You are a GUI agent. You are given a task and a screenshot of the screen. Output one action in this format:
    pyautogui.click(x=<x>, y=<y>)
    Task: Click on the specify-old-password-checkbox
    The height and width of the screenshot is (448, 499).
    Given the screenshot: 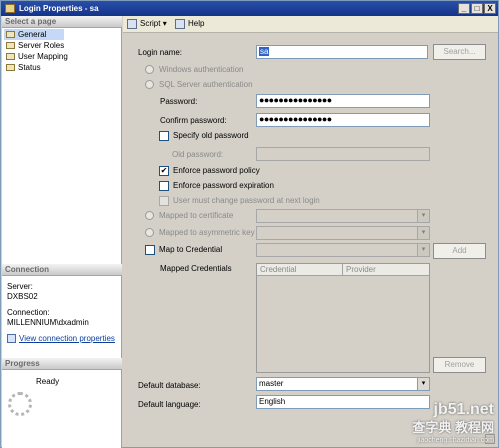 What is the action you would take?
    pyautogui.click(x=164, y=136)
    